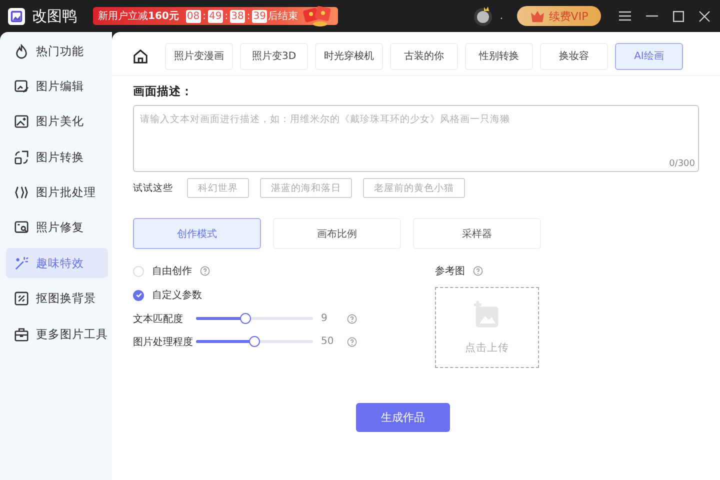  Describe the element at coordinates (57, 334) in the screenshot. I see `sidebar-item: 更多图片工具` at that location.